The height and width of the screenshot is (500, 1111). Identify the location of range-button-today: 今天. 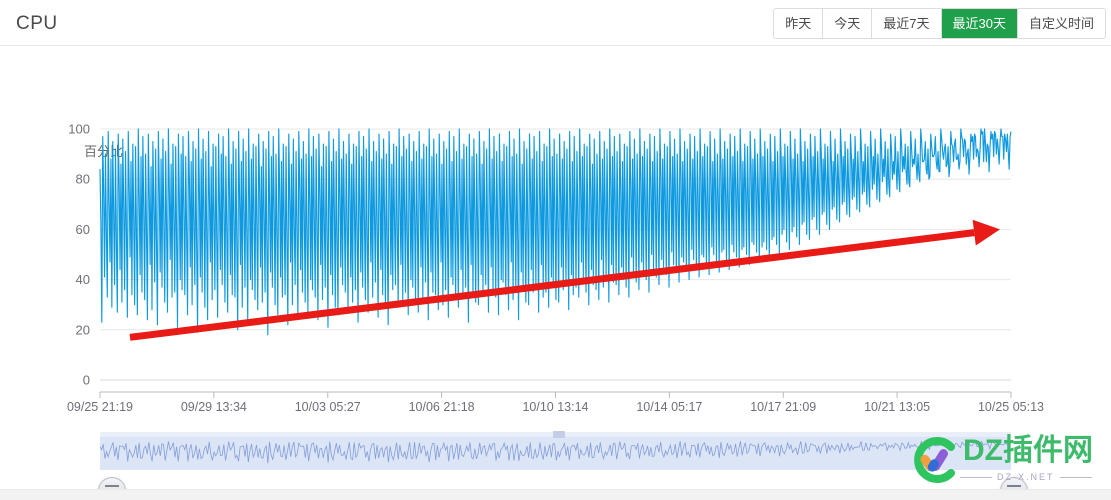
(848, 23).